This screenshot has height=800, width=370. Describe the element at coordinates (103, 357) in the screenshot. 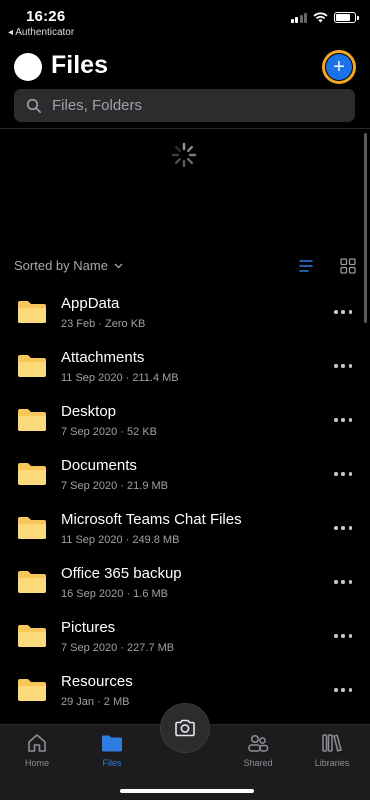

I see `file-name: Attachments` at that location.